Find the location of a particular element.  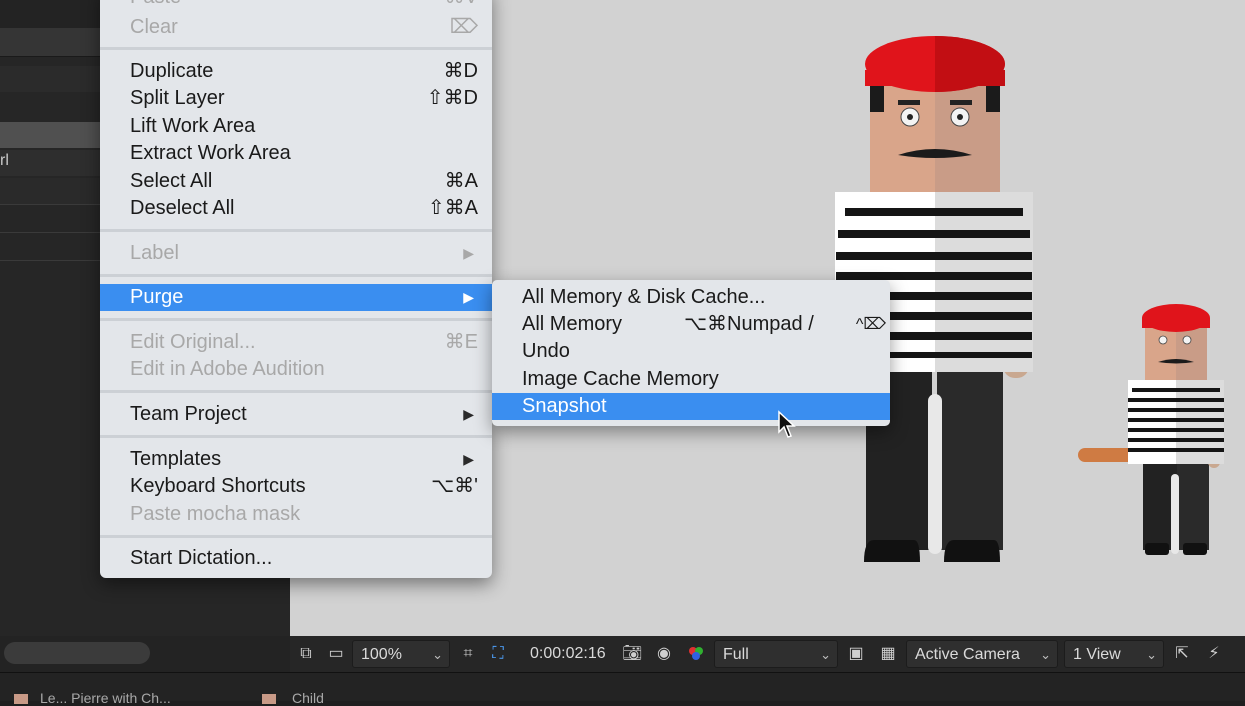

menu-item-split-layer: Split Layer ⇧⌘D is located at coordinates (296, 98).